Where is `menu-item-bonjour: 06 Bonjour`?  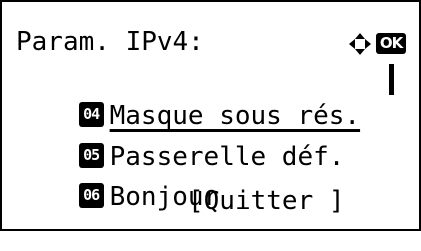
menu-item-bonjour: 06 Bonjour is located at coordinates (117, 177).